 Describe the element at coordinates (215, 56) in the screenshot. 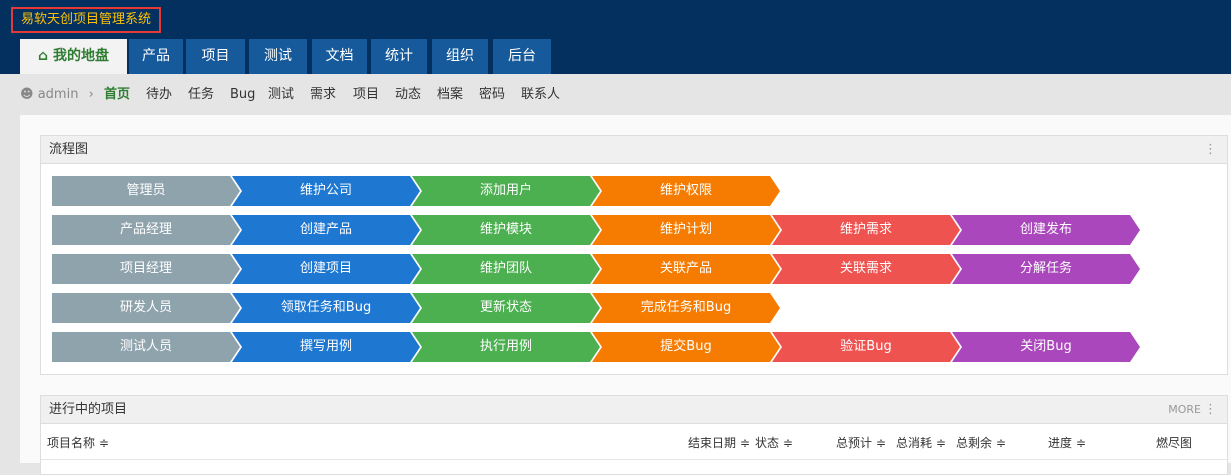

I see `nav-tab: 项目` at that location.